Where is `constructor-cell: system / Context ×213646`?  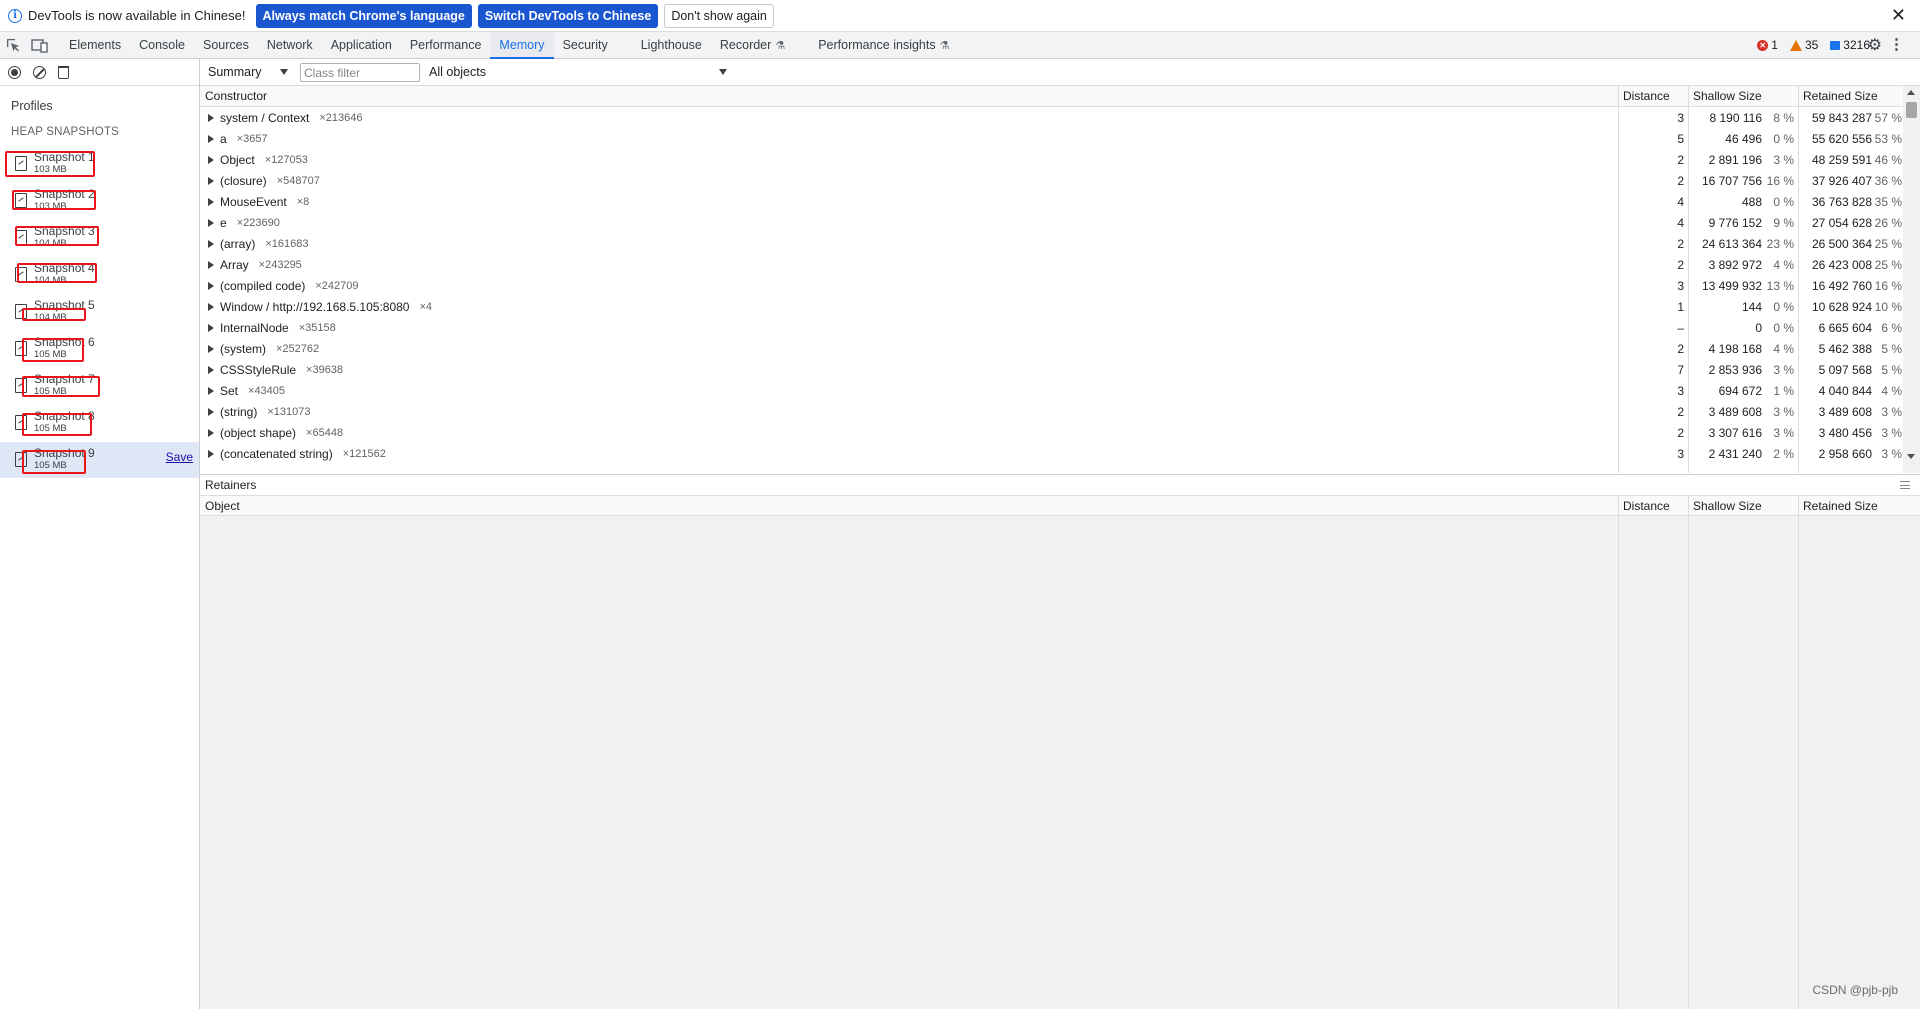 constructor-cell: system / Context ×213646 is located at coordinates (908, 117).